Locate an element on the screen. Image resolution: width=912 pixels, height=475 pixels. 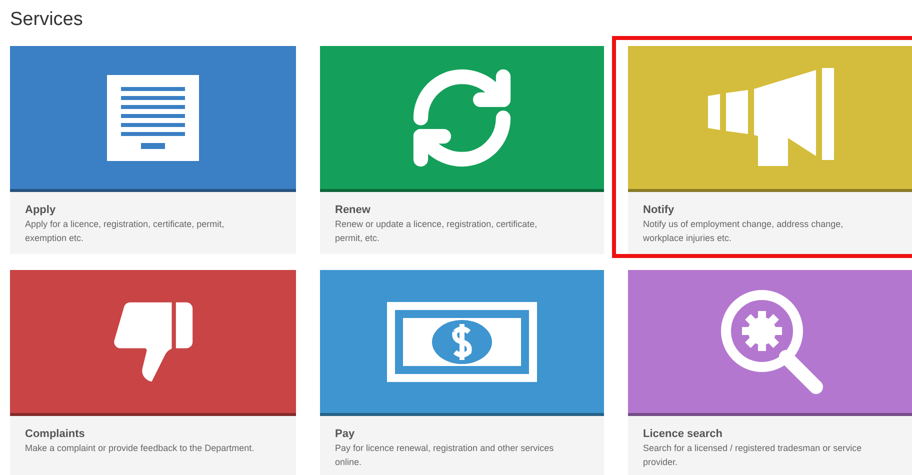
service-description: Notify us of employment change, address change, workplace injuries etc. is located at coordinates (743, 231).